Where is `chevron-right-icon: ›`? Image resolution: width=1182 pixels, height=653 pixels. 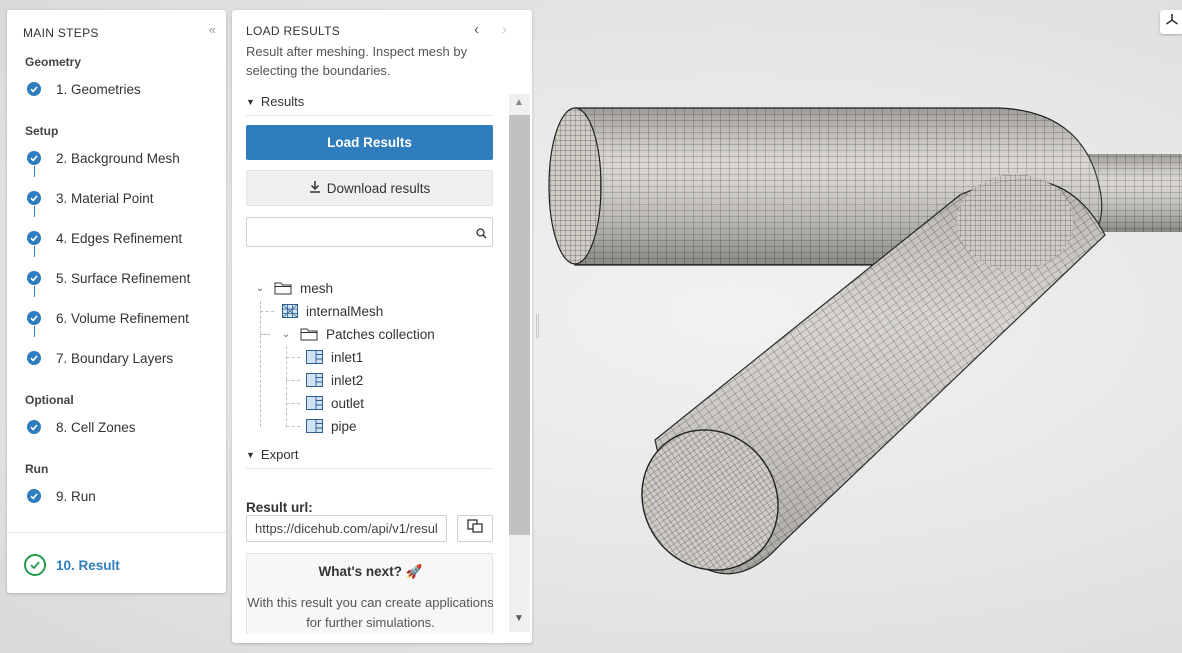 chevron-right-icon: › is located at coordinates (504, 29).